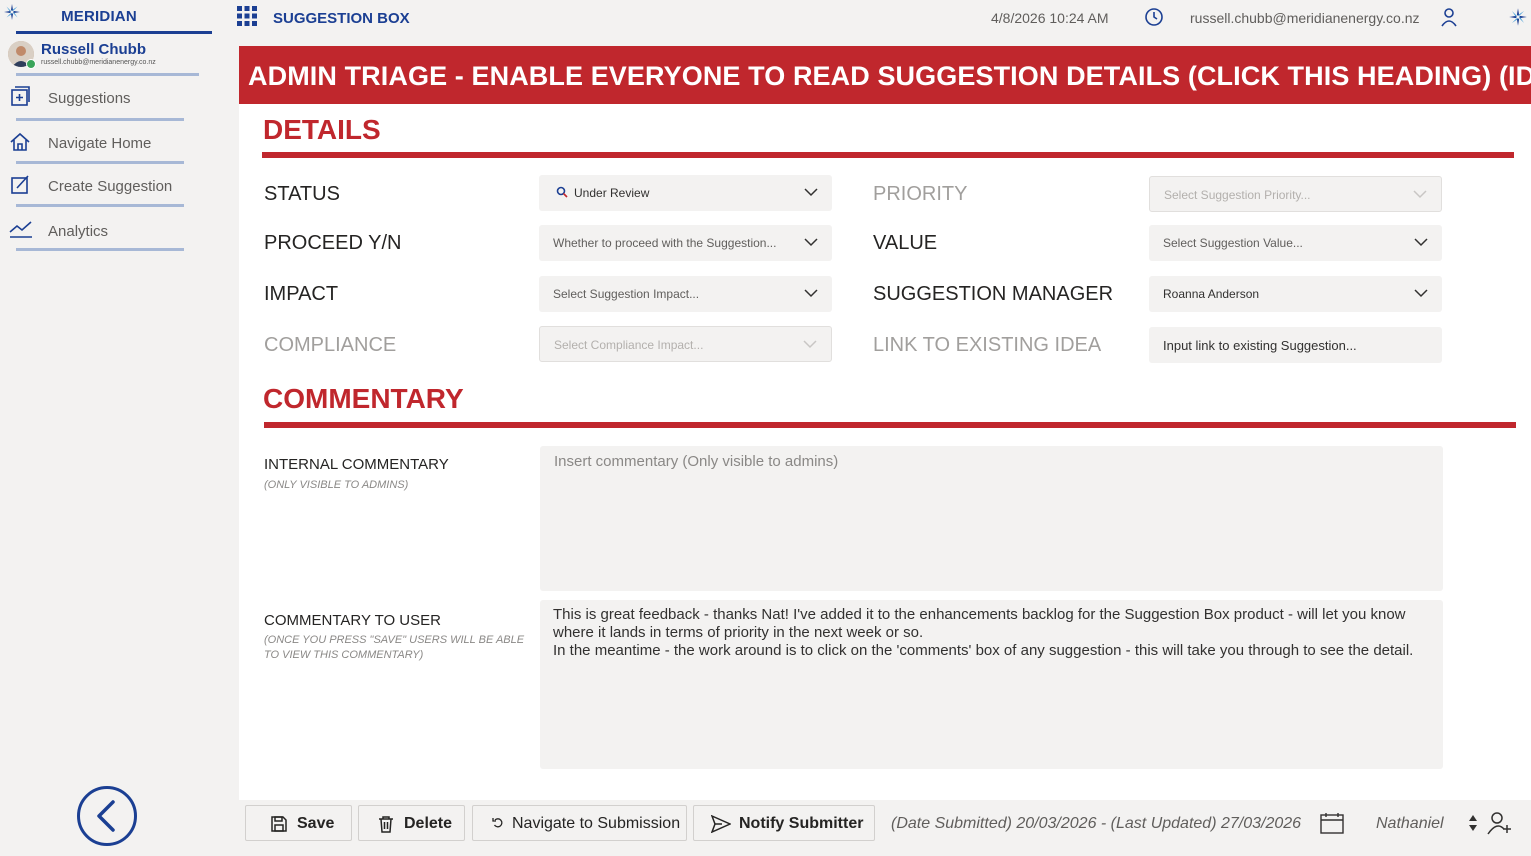 This screenshot has height=856, width=1531. What do you see at coordinates (888, 155) in the screenshot?
I see `details-divider` at bounding box center [888, 155].